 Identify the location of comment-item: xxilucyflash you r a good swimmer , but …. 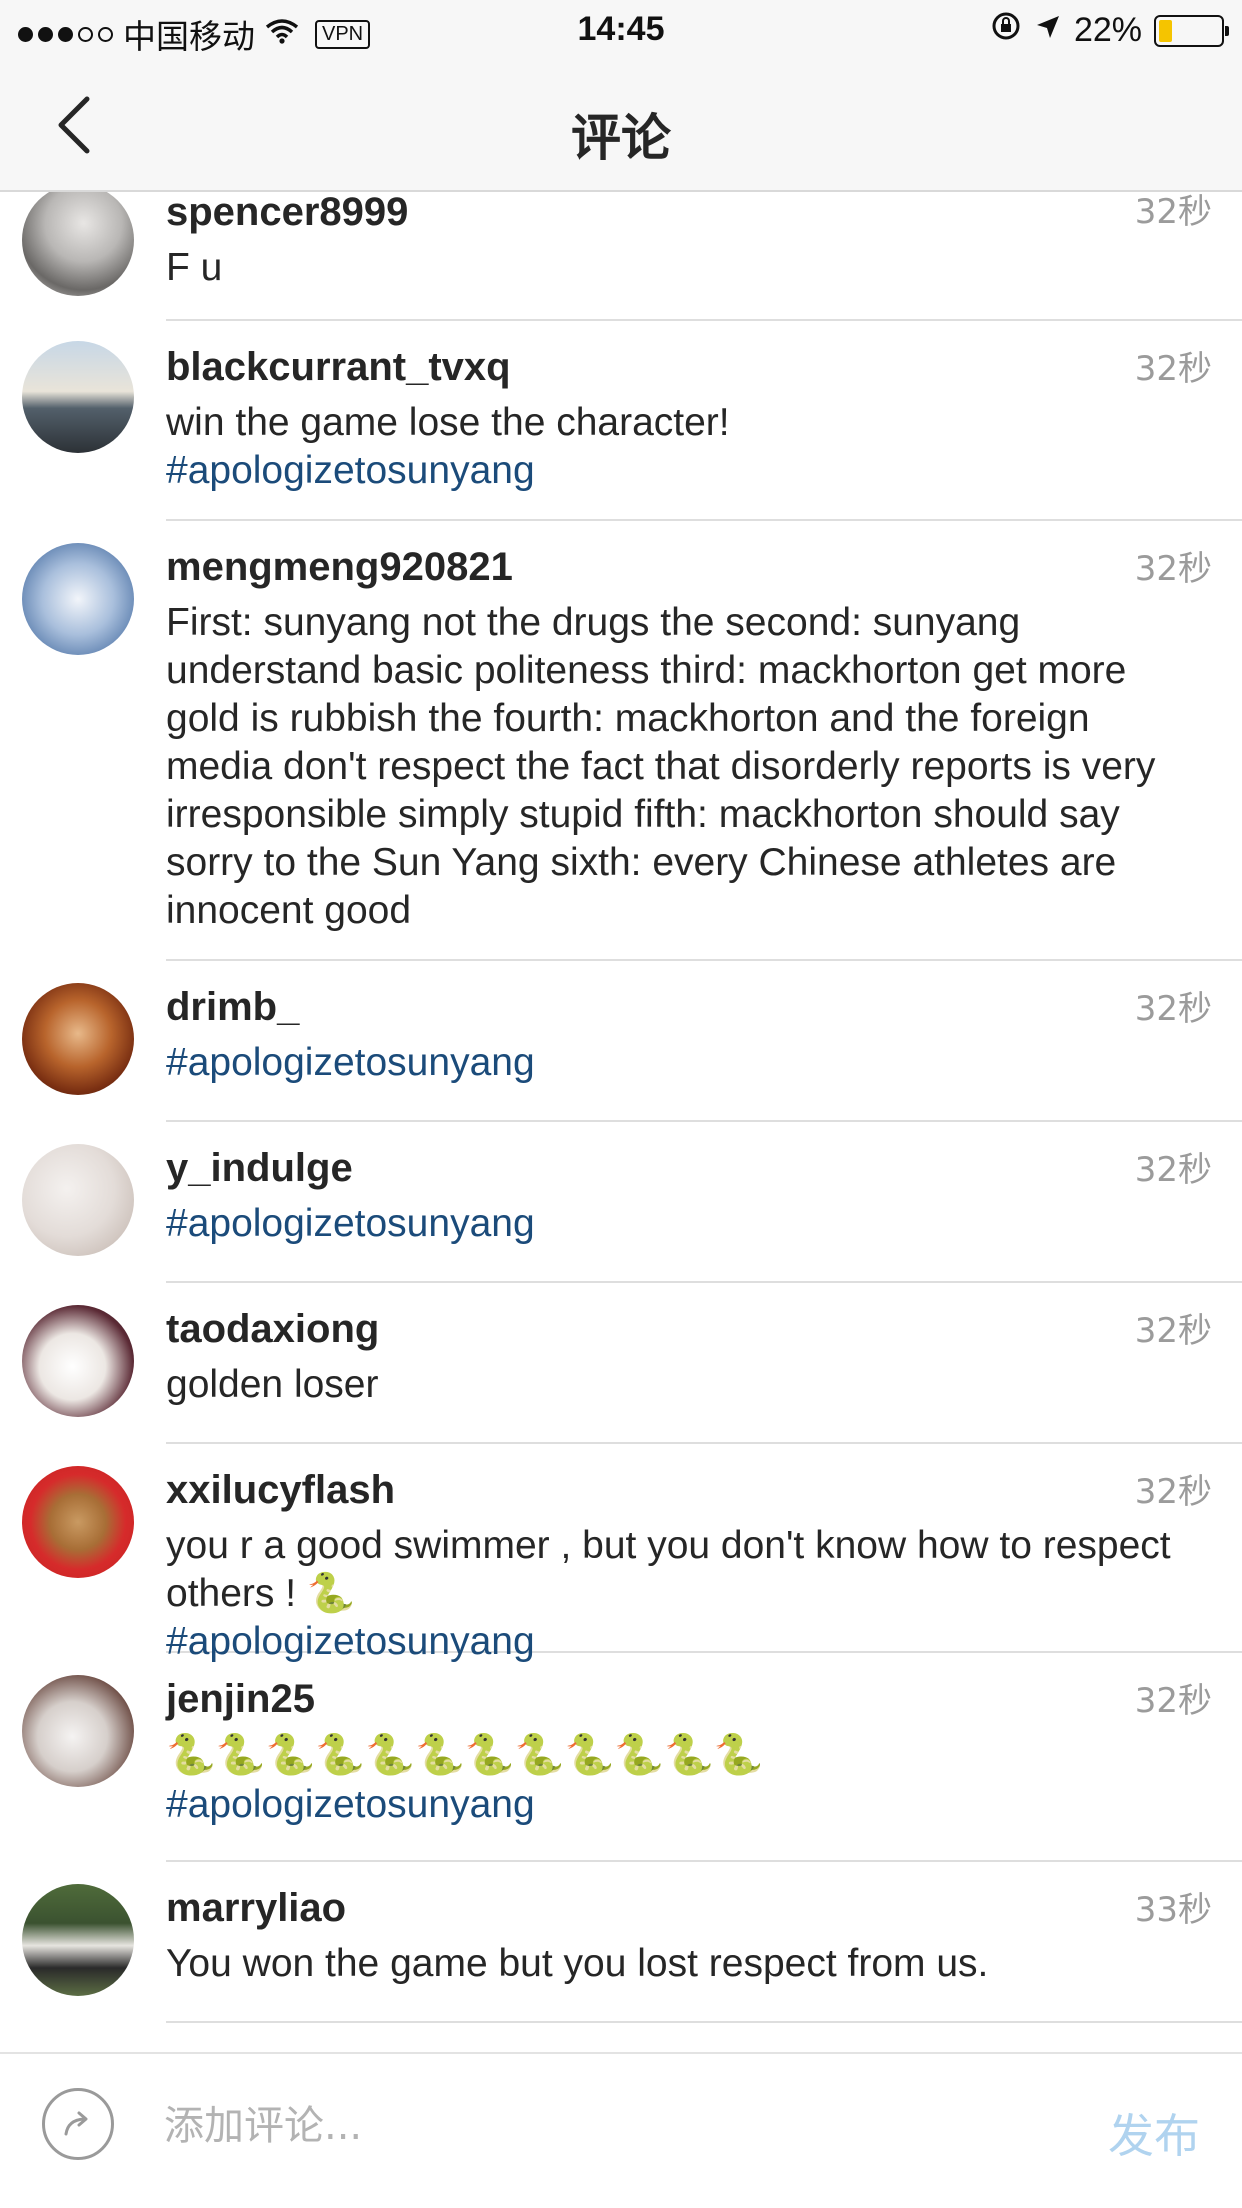
(621, 1553).